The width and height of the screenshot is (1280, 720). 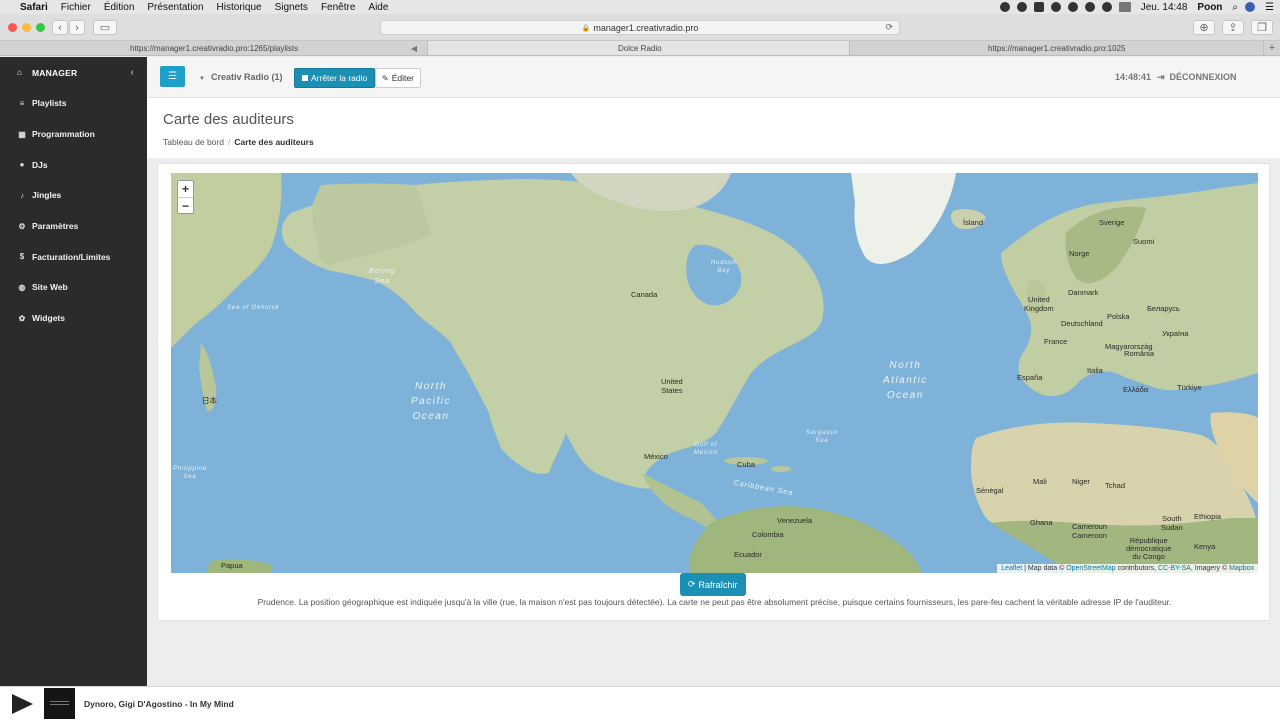 What do you see at coordinates (239, 7) in the screenshot?
I see `menu-historique: Historique` at bounding box center [239, 7].